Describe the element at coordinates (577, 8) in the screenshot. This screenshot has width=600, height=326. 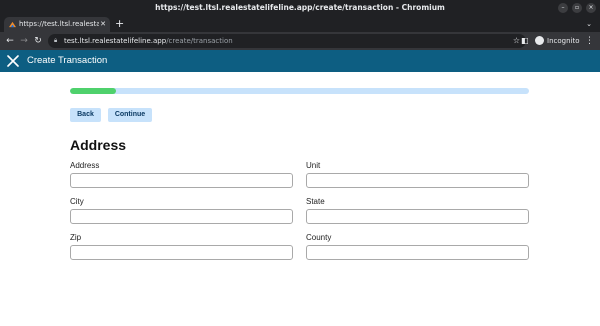
I see `maximize-icon: ▫` at that location.